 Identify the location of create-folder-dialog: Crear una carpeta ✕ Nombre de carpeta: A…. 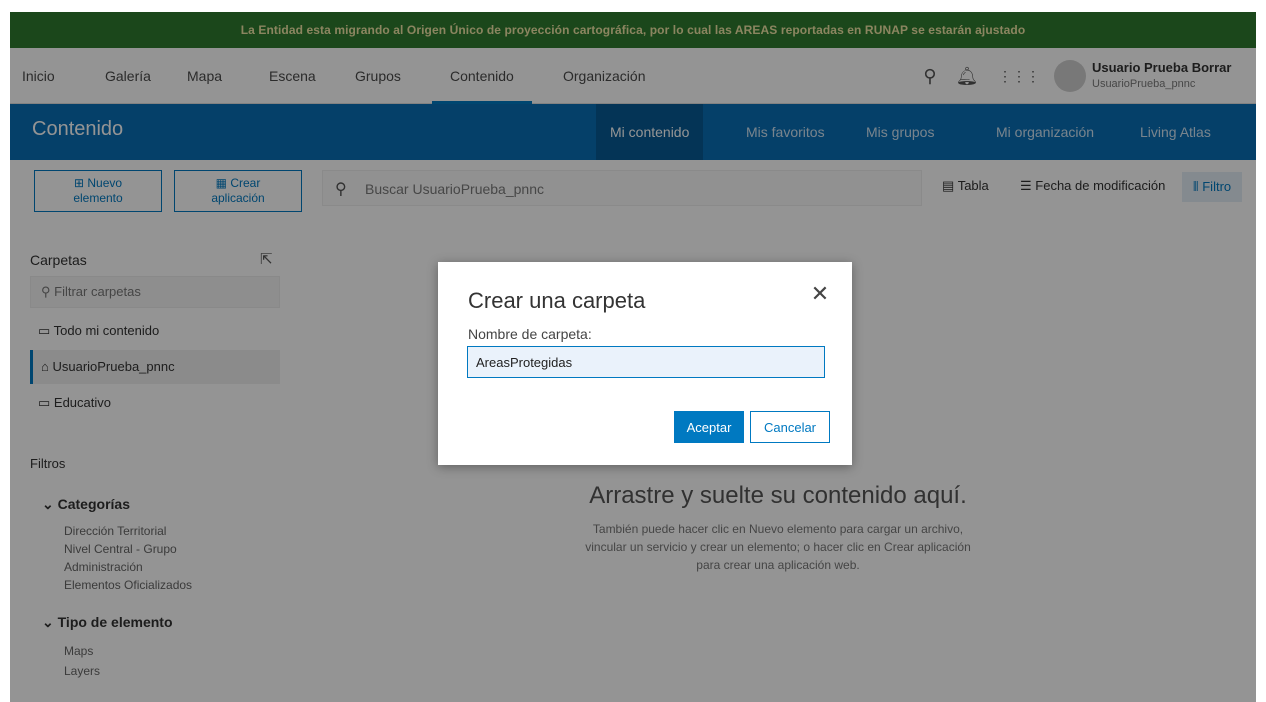
(645, 363).